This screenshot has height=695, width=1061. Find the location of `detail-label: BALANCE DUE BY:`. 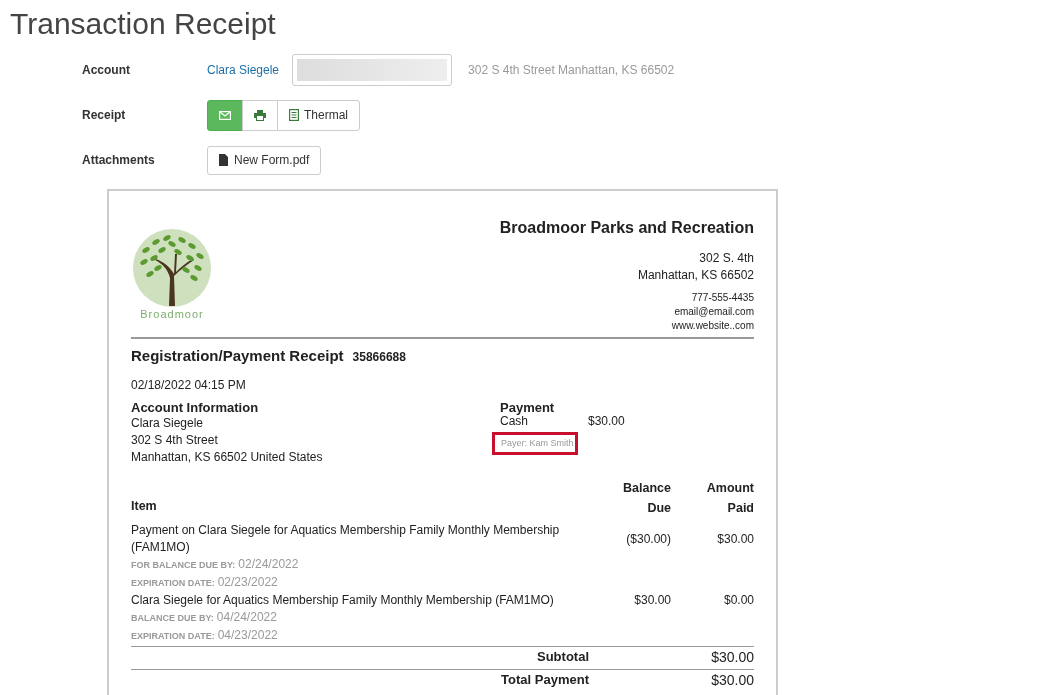

detail-label: BALANCE DUE BY: is located at coordinates (172, 617).